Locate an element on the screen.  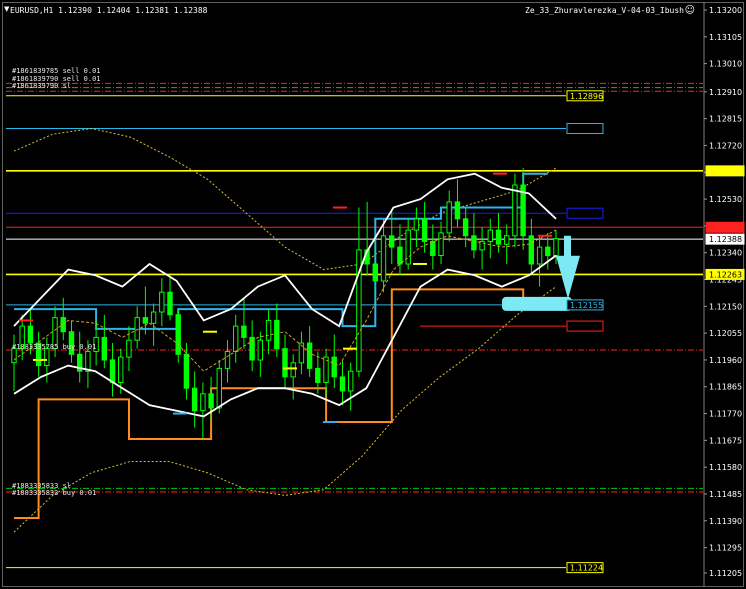
y-tick-label: 1.13105 is located at coordinates (725, 37).